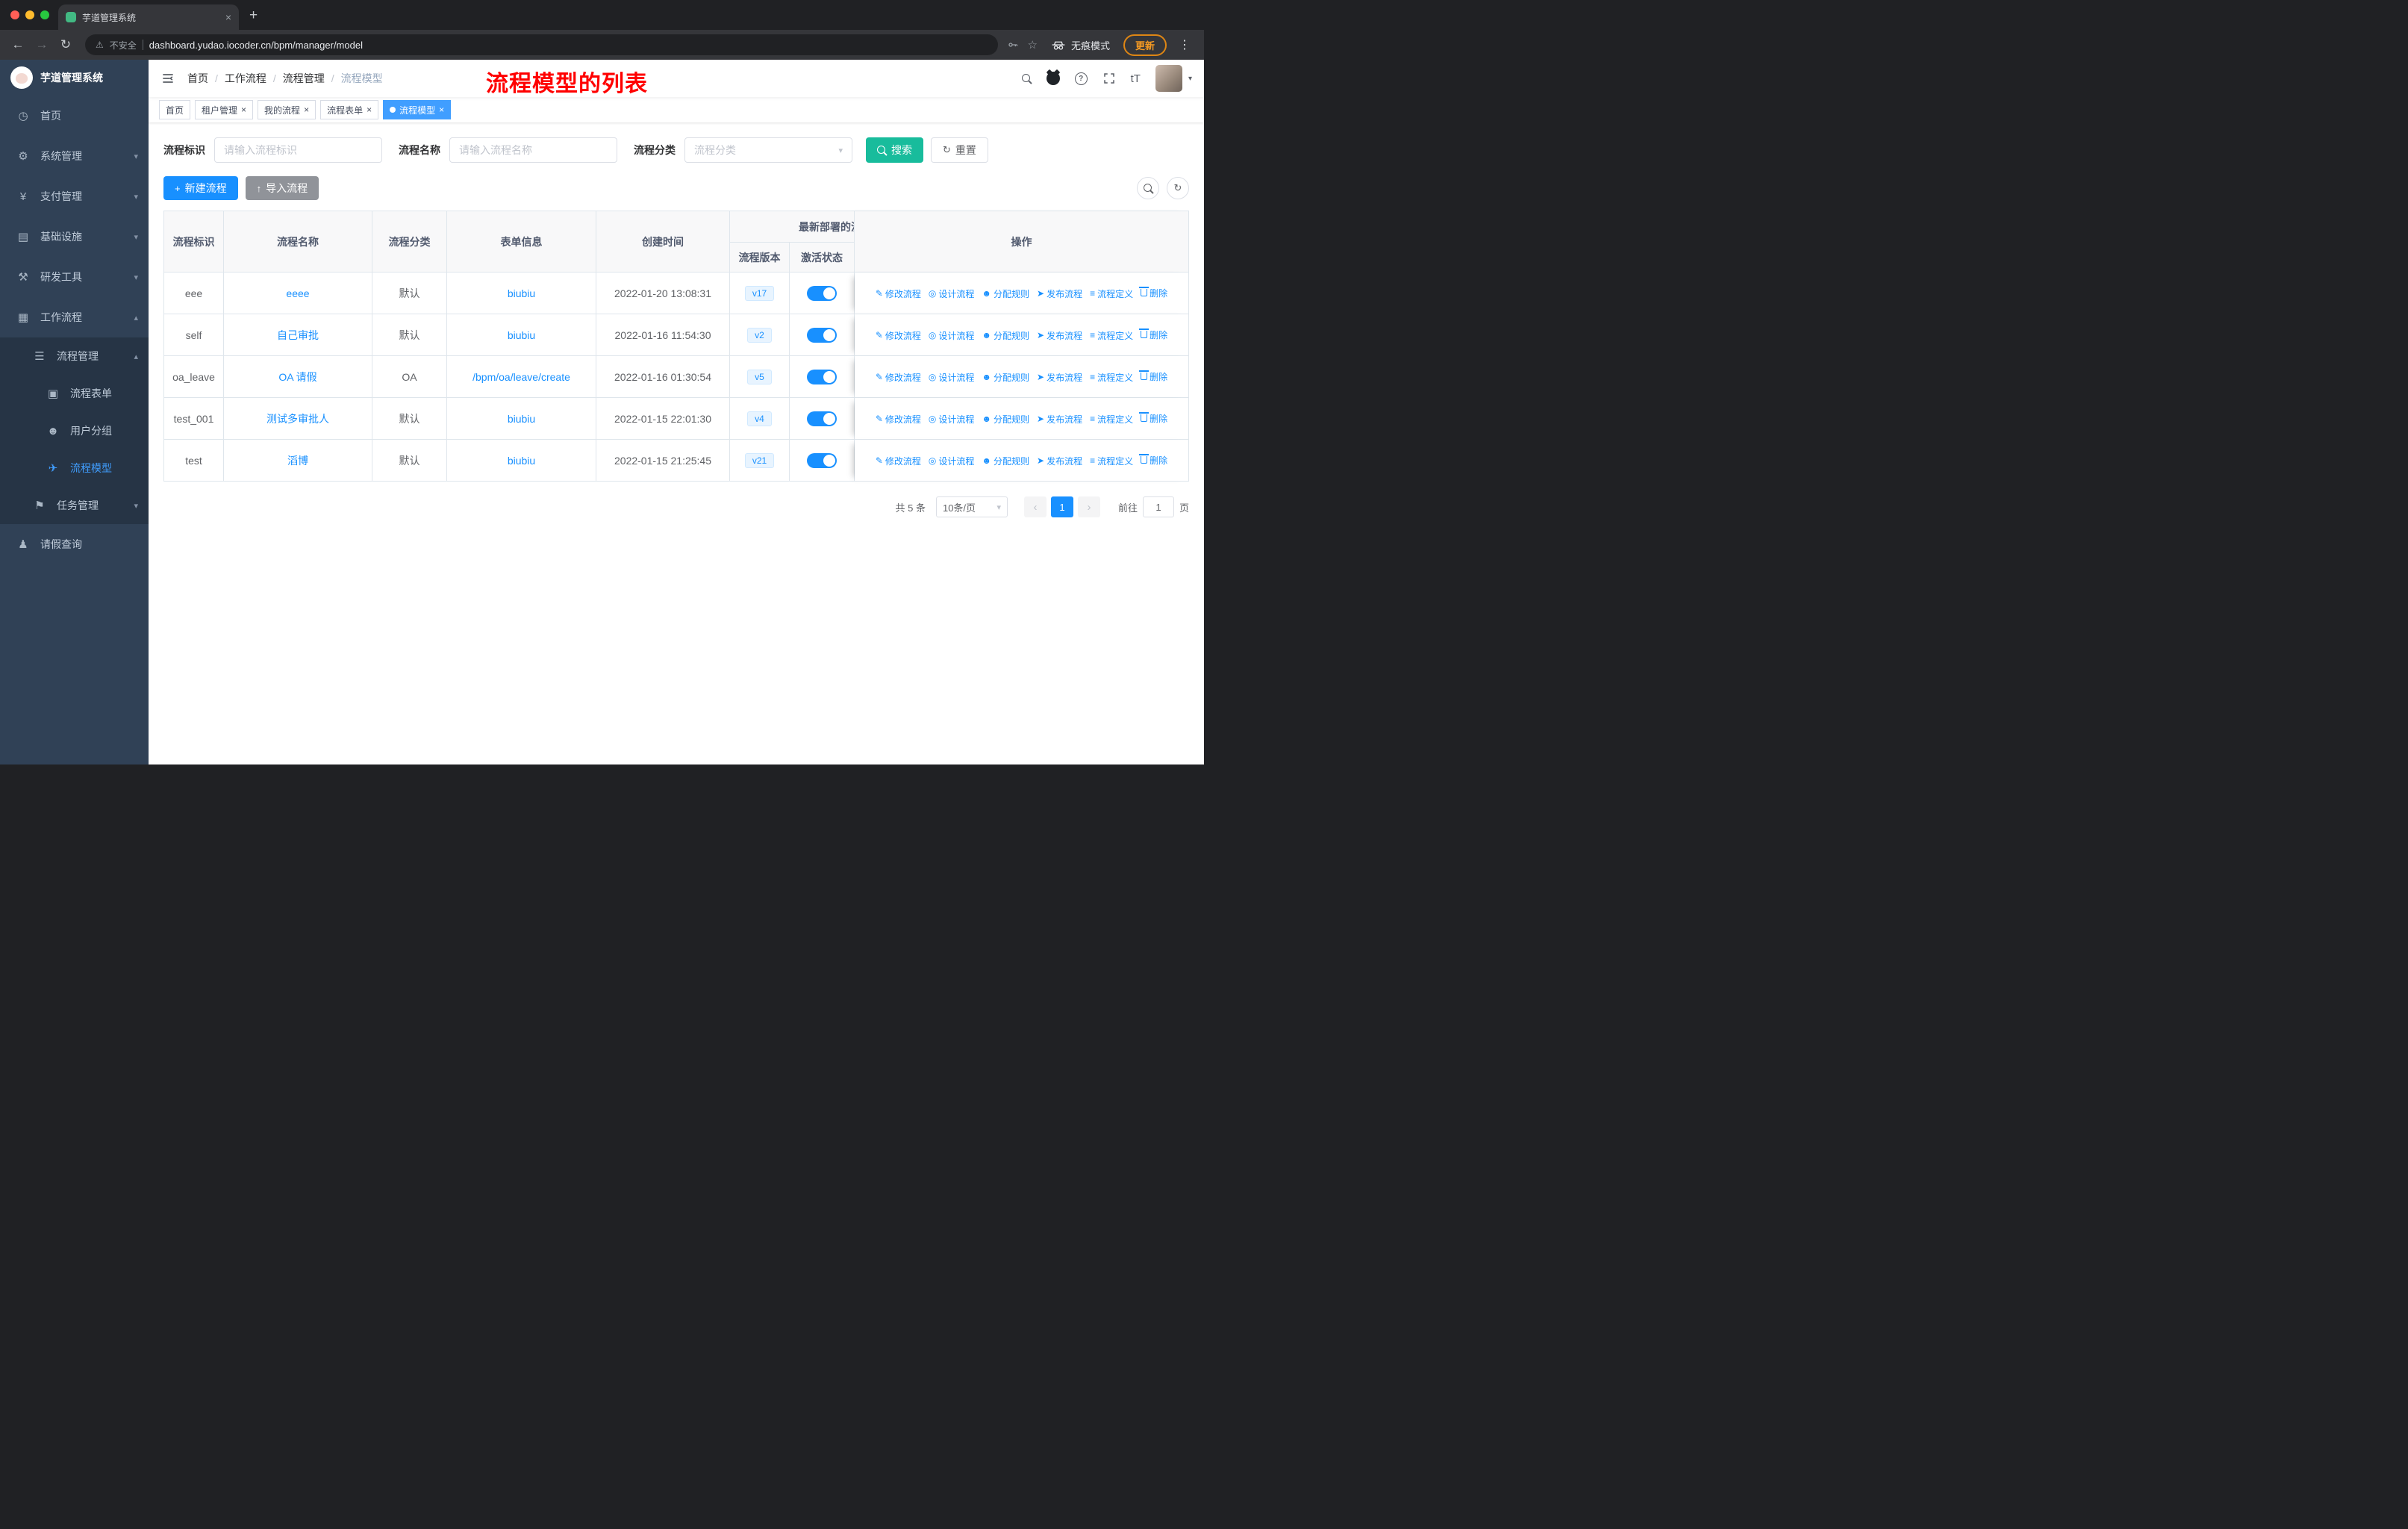  I want to click on app-logo: 芋道管理系统, so click(74, 78).